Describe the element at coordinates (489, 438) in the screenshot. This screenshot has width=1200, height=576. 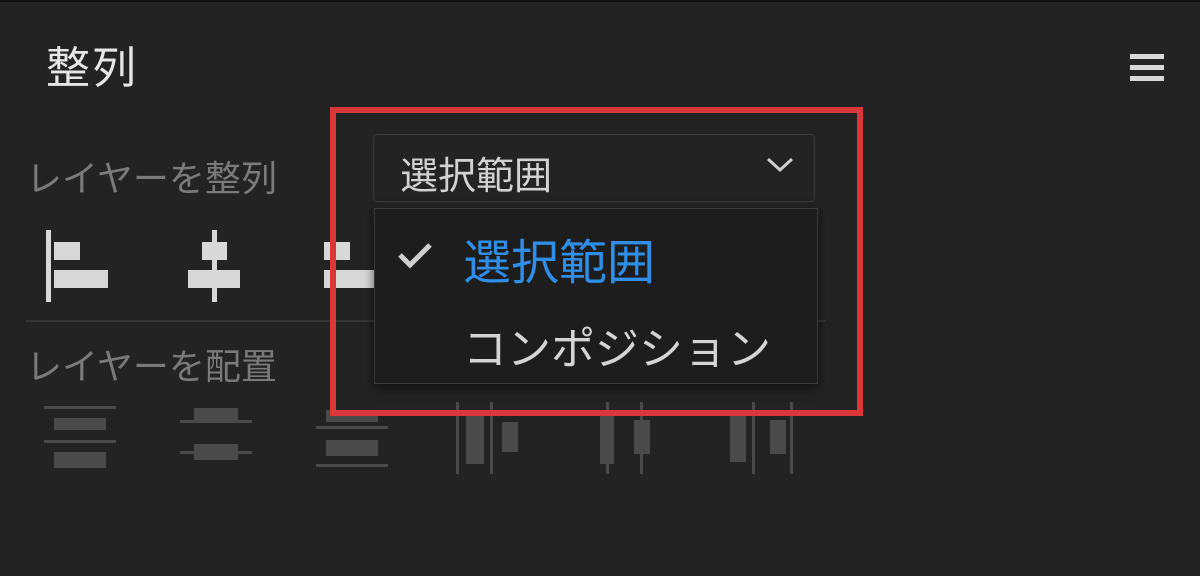
I see `distribute-left-icon` at that location.